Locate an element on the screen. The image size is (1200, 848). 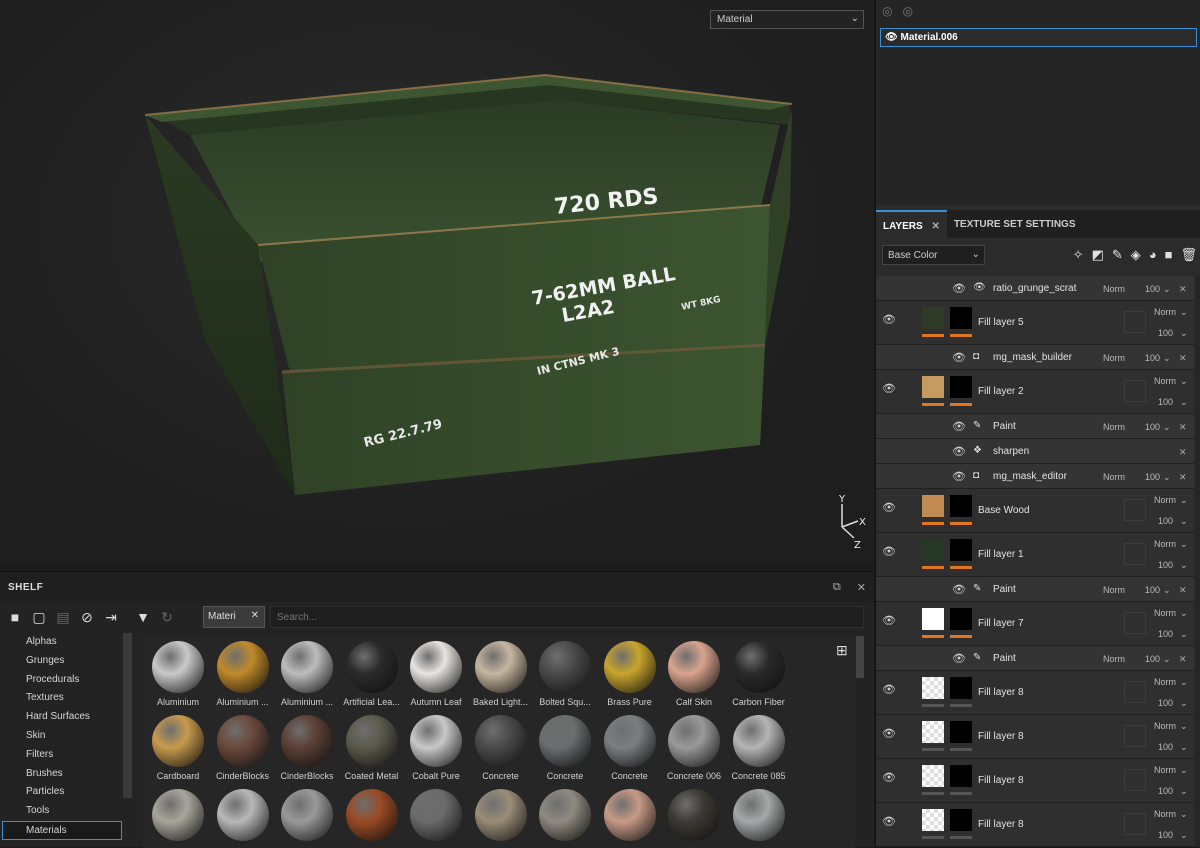
shelf-category-filters: Filters is located at coordinates (67, 755).